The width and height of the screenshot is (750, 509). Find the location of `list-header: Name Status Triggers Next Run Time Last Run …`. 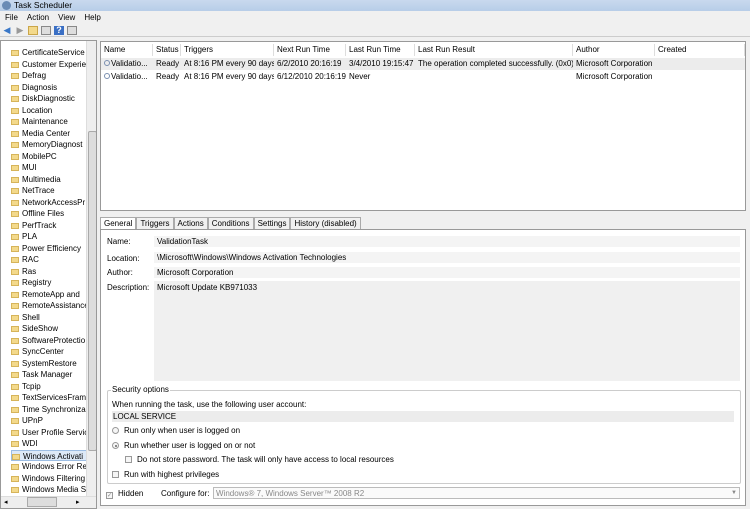

list-header: Name Status Triggers Next Run Time Last Run … is located at coordinates (423, 50).